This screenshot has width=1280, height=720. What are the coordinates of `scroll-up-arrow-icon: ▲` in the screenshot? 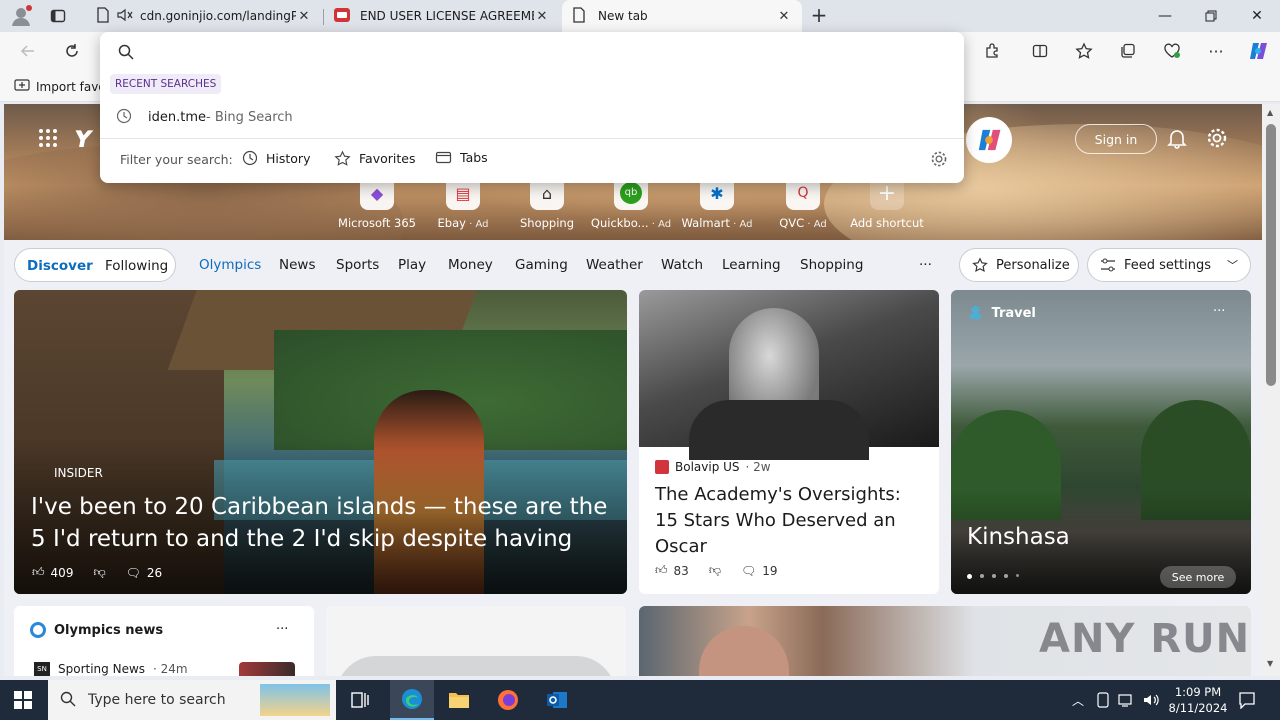 It's located at (1270, 112).